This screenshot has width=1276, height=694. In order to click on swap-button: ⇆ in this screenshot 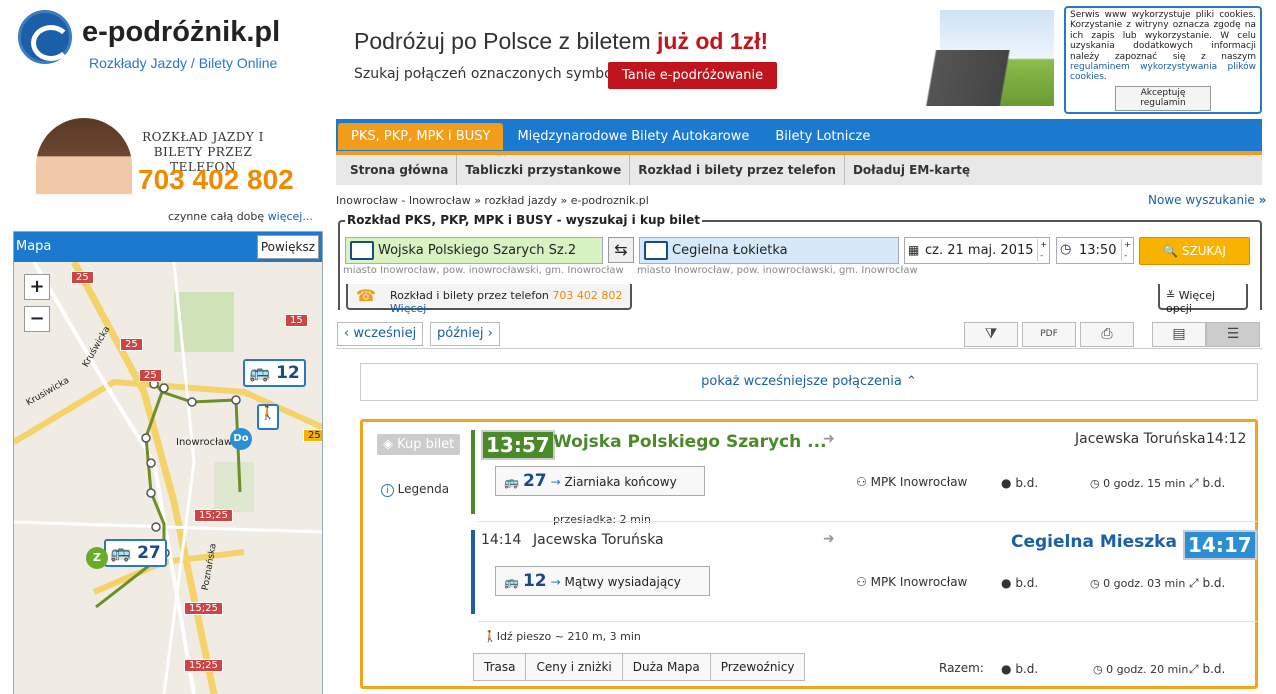, I will do `click(621, 250)`.